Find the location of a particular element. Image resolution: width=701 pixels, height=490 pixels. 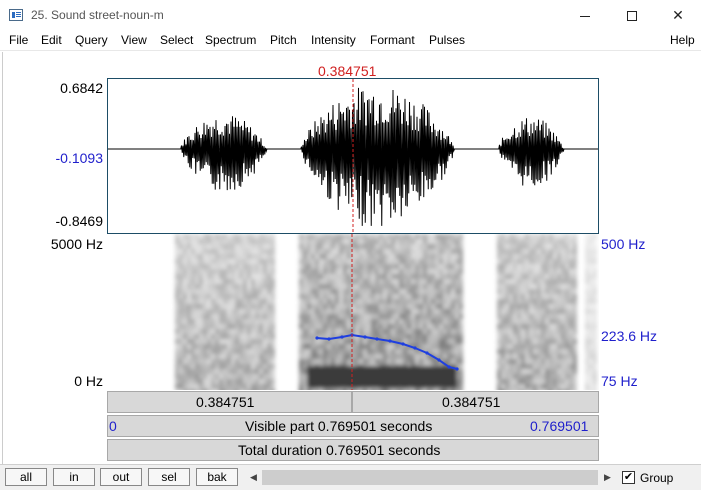

visible-part-bar: 0 Visible part 0.769501 seconds 0.769501 is located at coordinates (353, 426).